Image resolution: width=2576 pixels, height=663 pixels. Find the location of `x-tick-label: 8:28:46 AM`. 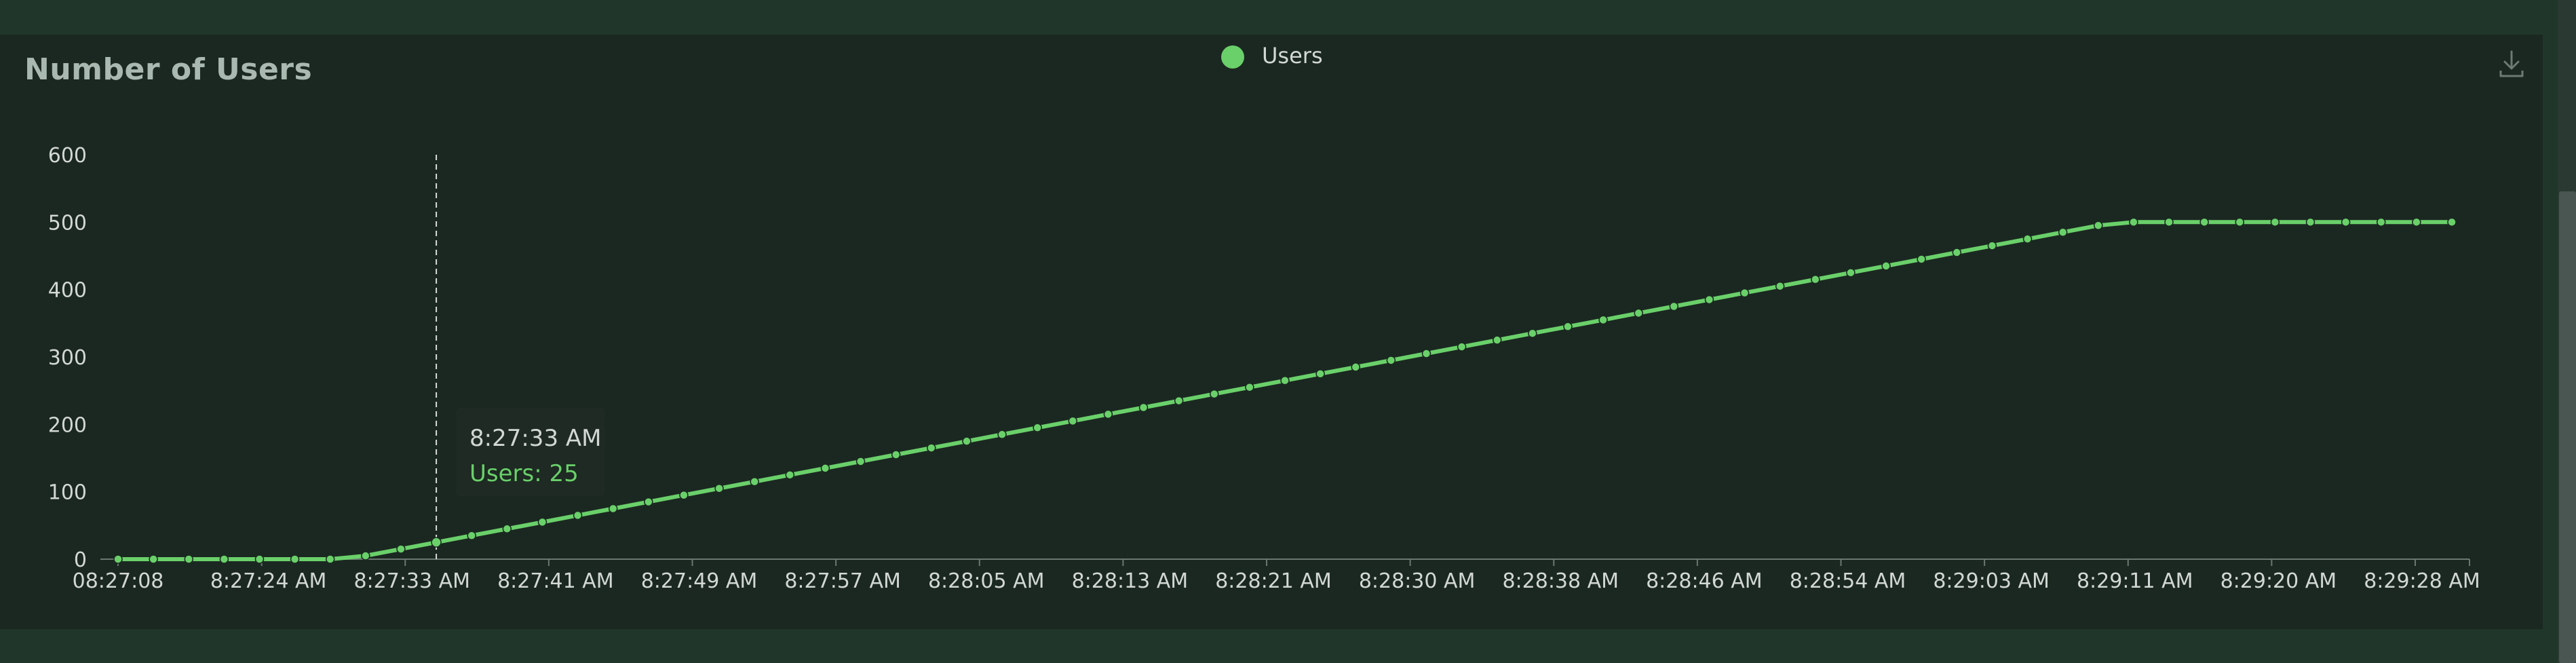

x-tick-label: 8:28:46 AM is located at coordinates (1704, 581).